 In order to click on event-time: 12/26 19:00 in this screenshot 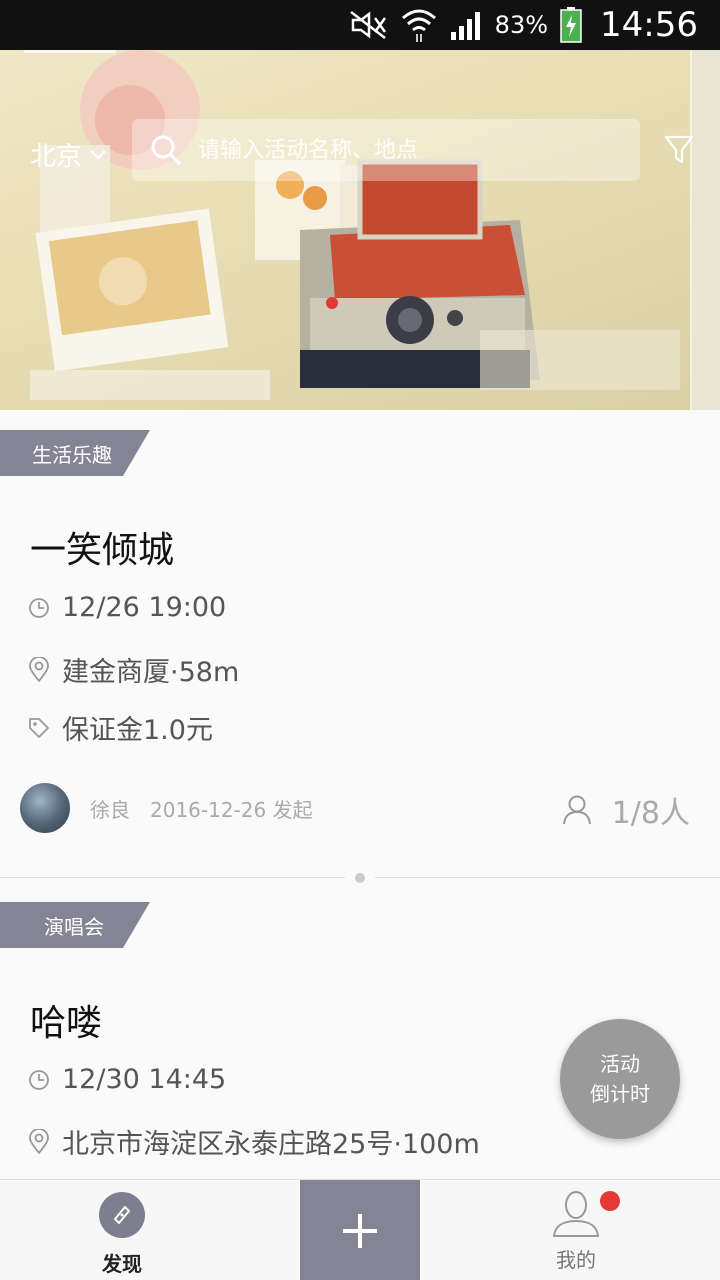, I will do `click(127, 607)`.